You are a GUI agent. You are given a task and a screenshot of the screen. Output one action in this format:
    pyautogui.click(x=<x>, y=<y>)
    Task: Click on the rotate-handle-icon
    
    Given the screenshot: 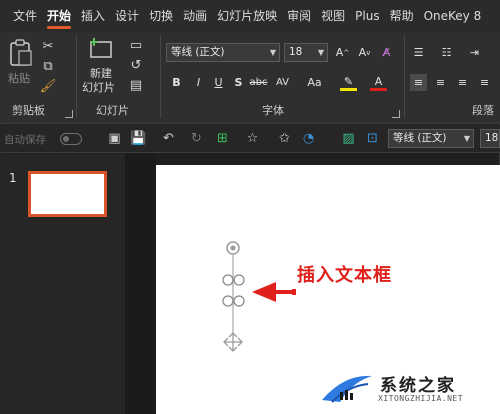 What is the action you would take?
    pyautogui.click(x=233, y=248)
    